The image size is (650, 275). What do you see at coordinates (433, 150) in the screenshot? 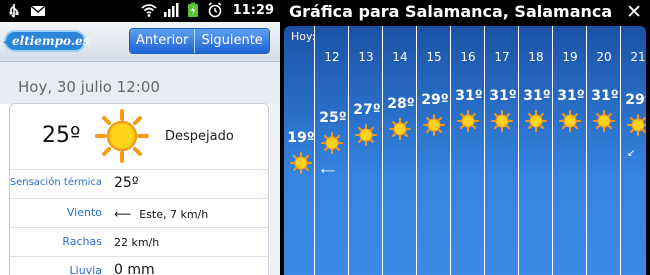
I see `forecast-column: 15 29º` at bounding box center [433, 150].